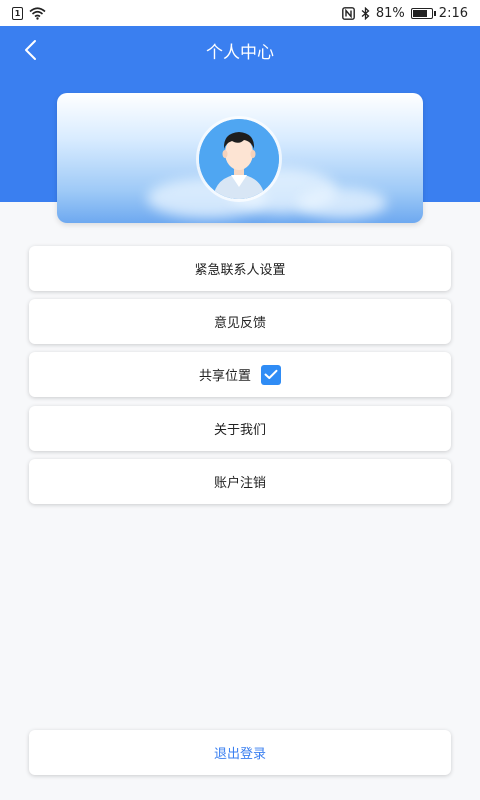 This screenshot has height=800, width=480. I want to click on status-left: 1, so click(29, 13).